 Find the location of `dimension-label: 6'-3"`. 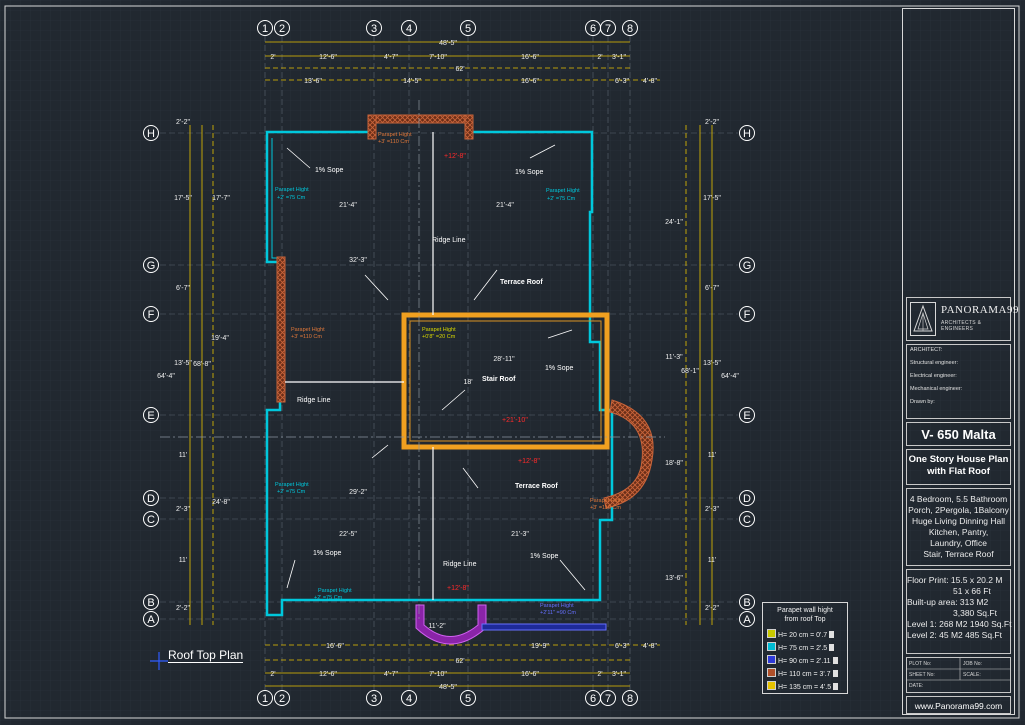

dimension-label: 6'-3" is located at coordinates (622, 646).